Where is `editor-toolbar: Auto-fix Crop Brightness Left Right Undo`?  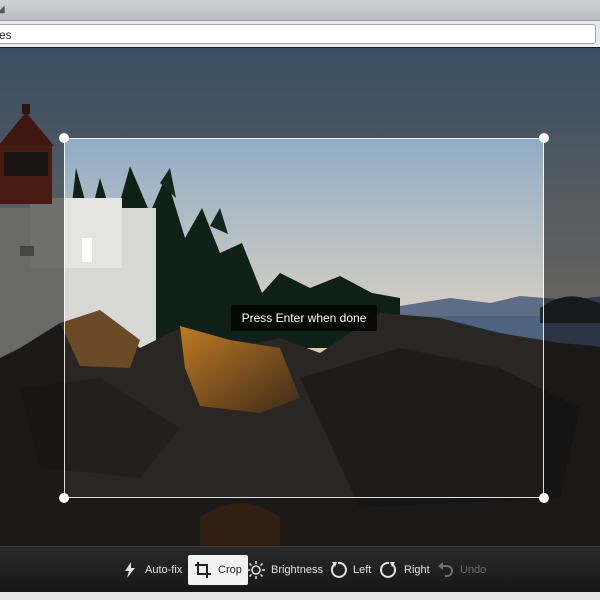
editor-toolbar: Auto-fix Crop Brightness Left Right Undo is located at coordinates (300, 569).